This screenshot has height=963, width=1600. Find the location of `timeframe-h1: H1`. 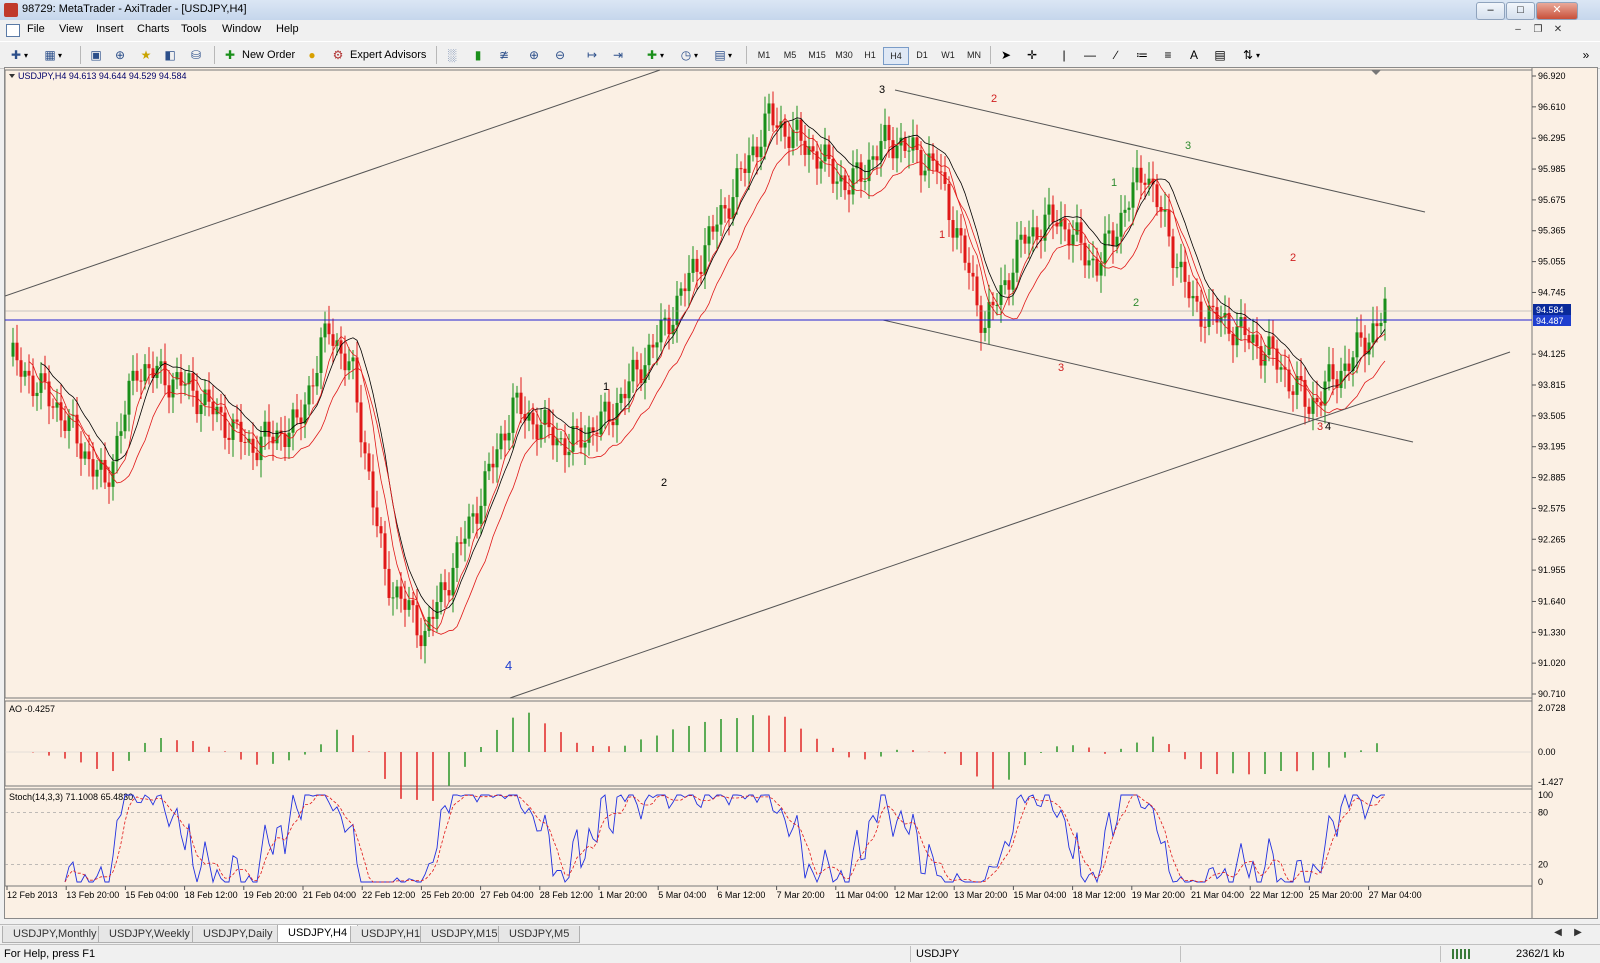

timeframe-h1: H1 is located at coordinates (870, 55).